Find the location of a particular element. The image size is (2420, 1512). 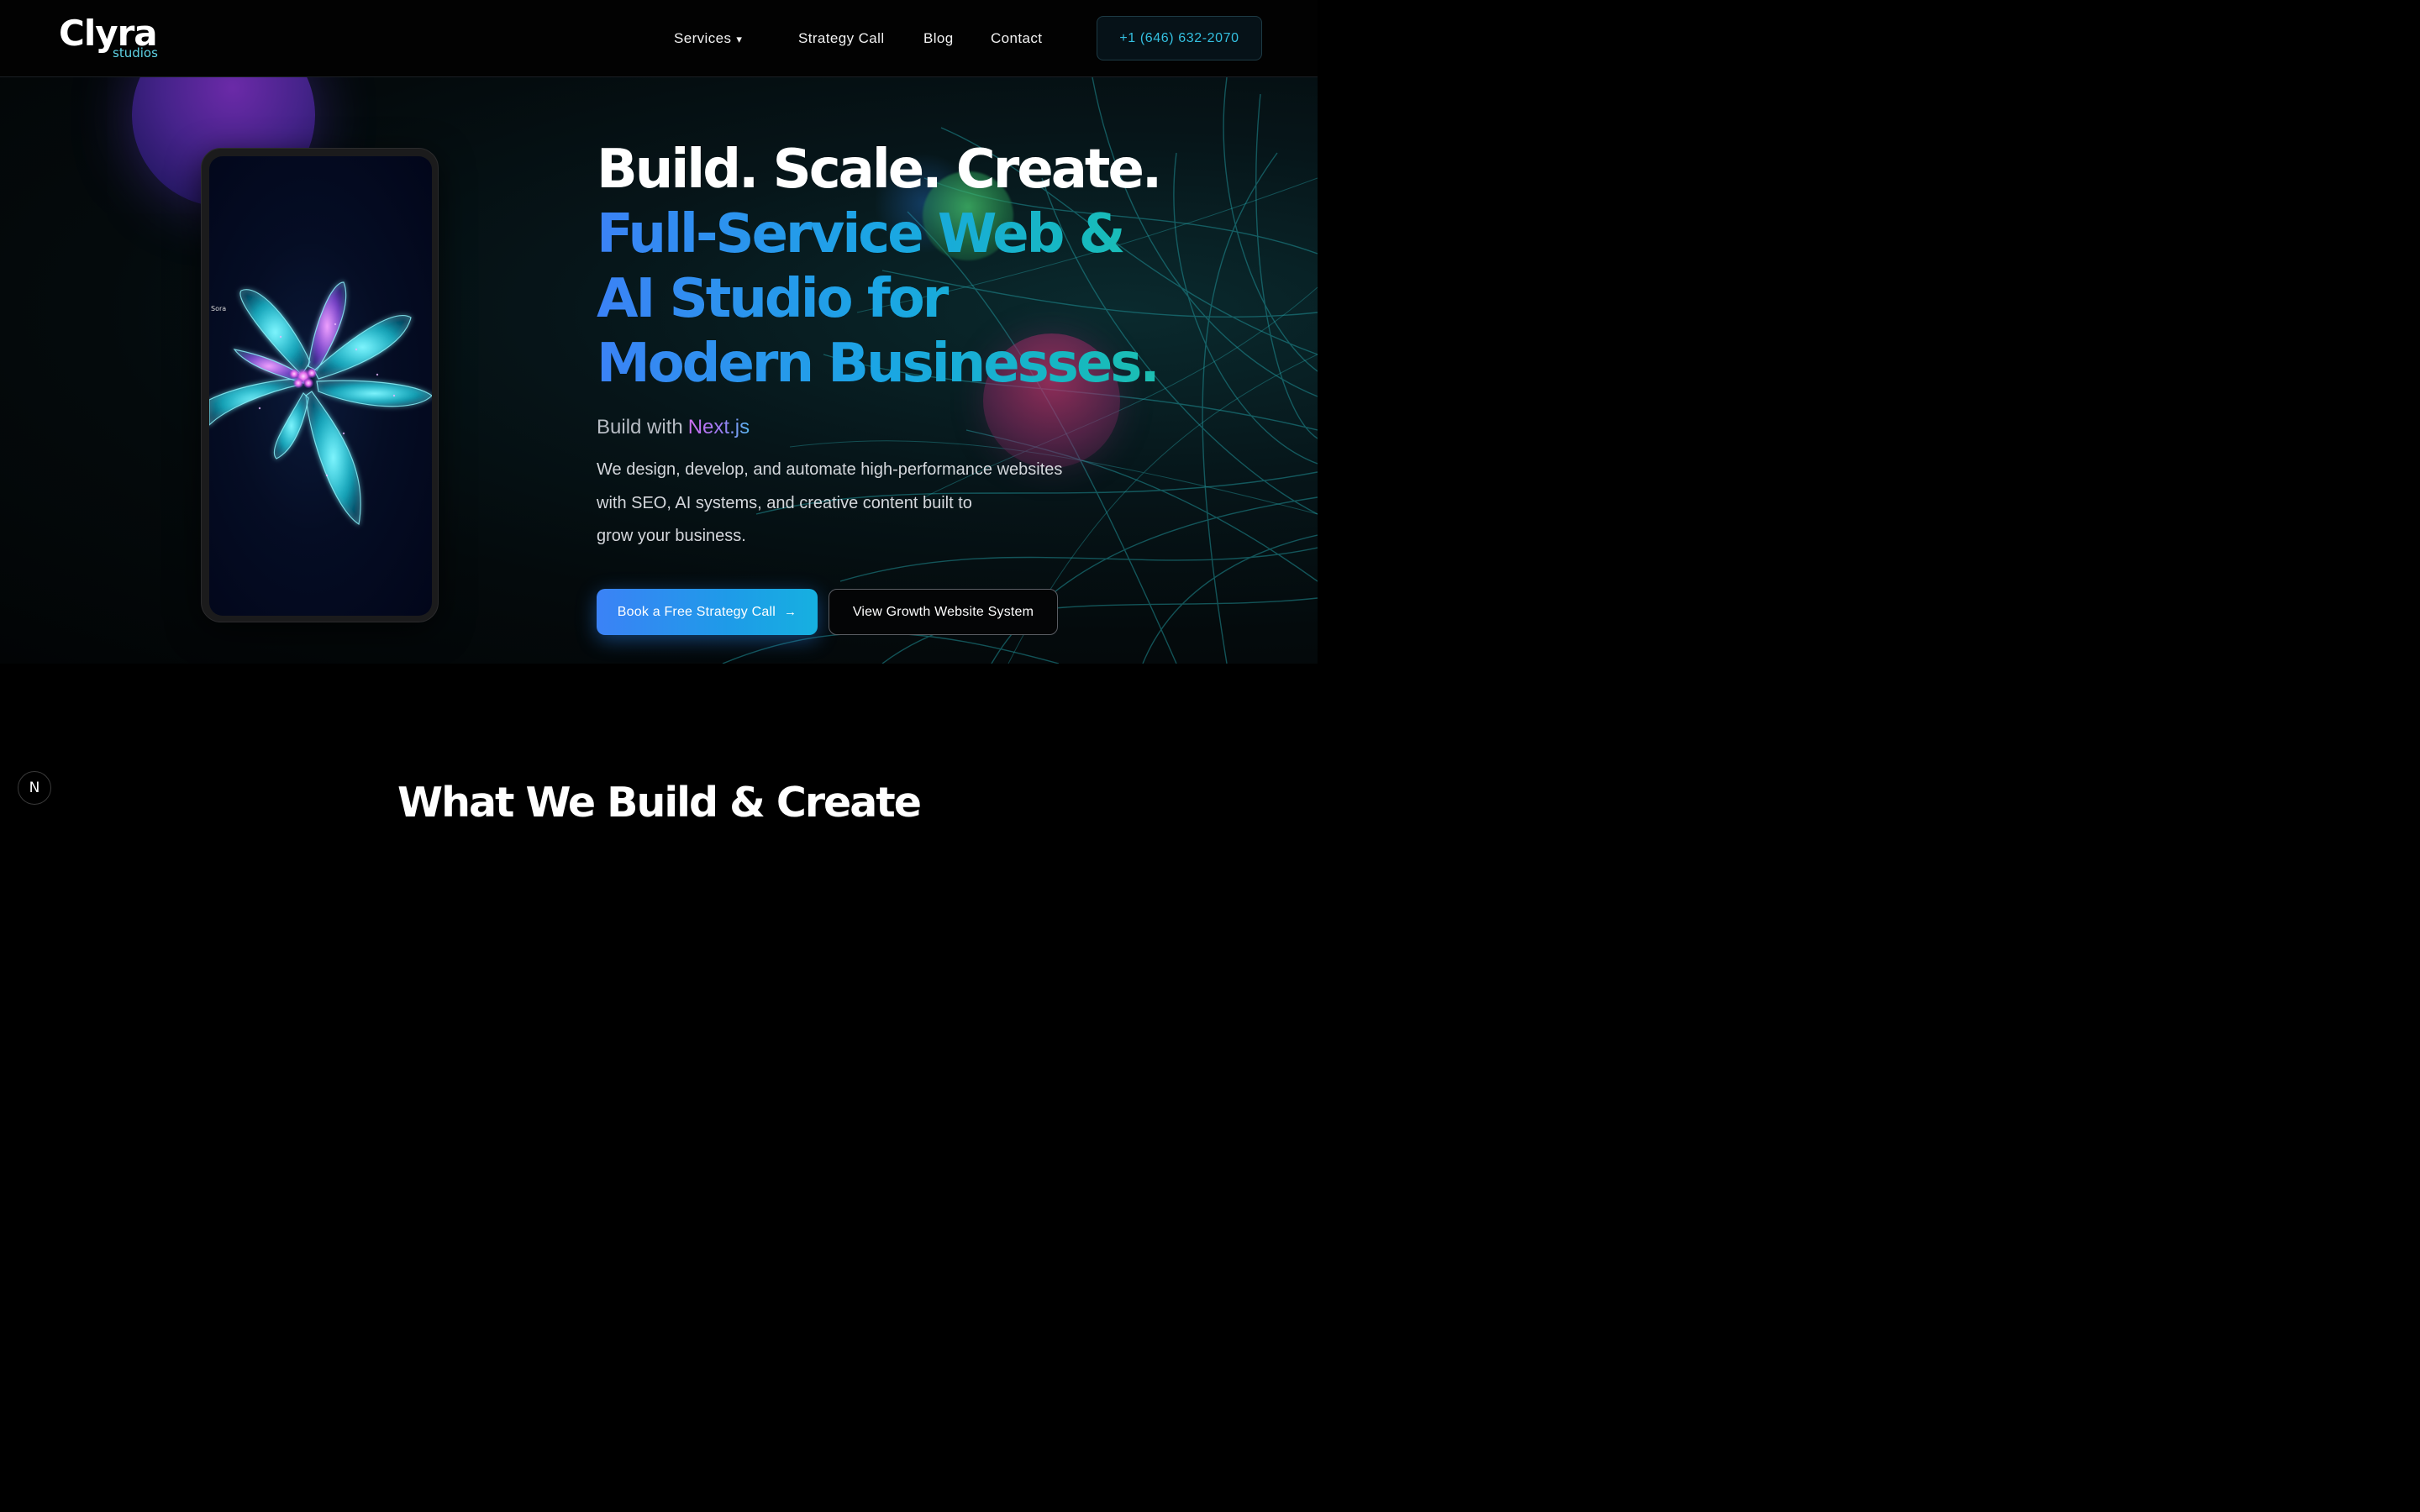

headline-line-2: Full-Service Web & is located at coordinates (916, 234).